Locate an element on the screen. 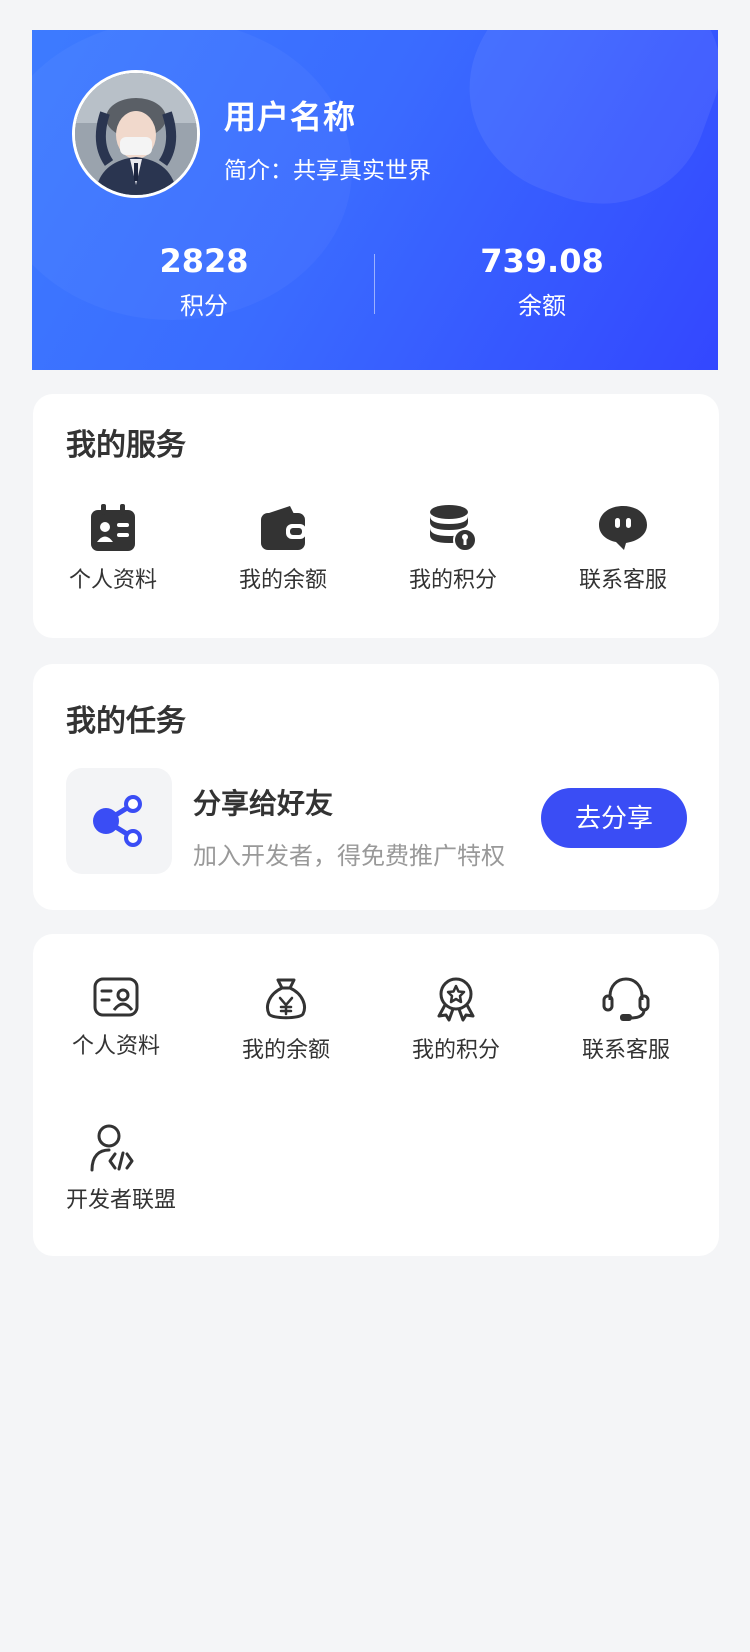 Image resolution: width=750 pixels, height=1652 pixels. service-item-support: 联系客服 is located at coordinates (623, 549).